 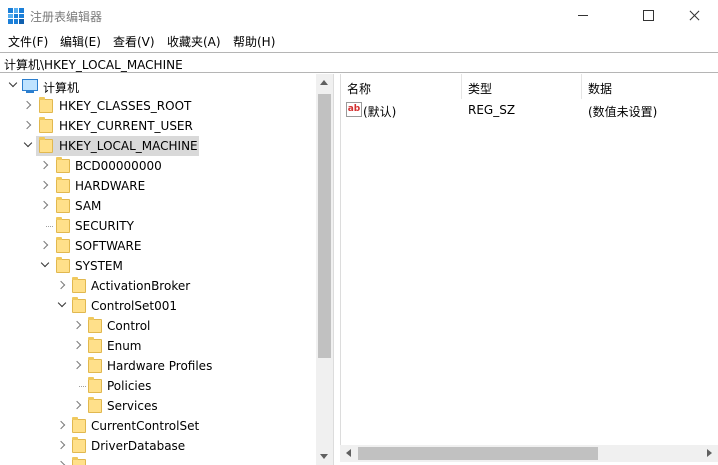 What do you see at coordinates (158, 206) in the screenshot?
I see `tree-node-sam: SAM` at bounding box center [158, 206].